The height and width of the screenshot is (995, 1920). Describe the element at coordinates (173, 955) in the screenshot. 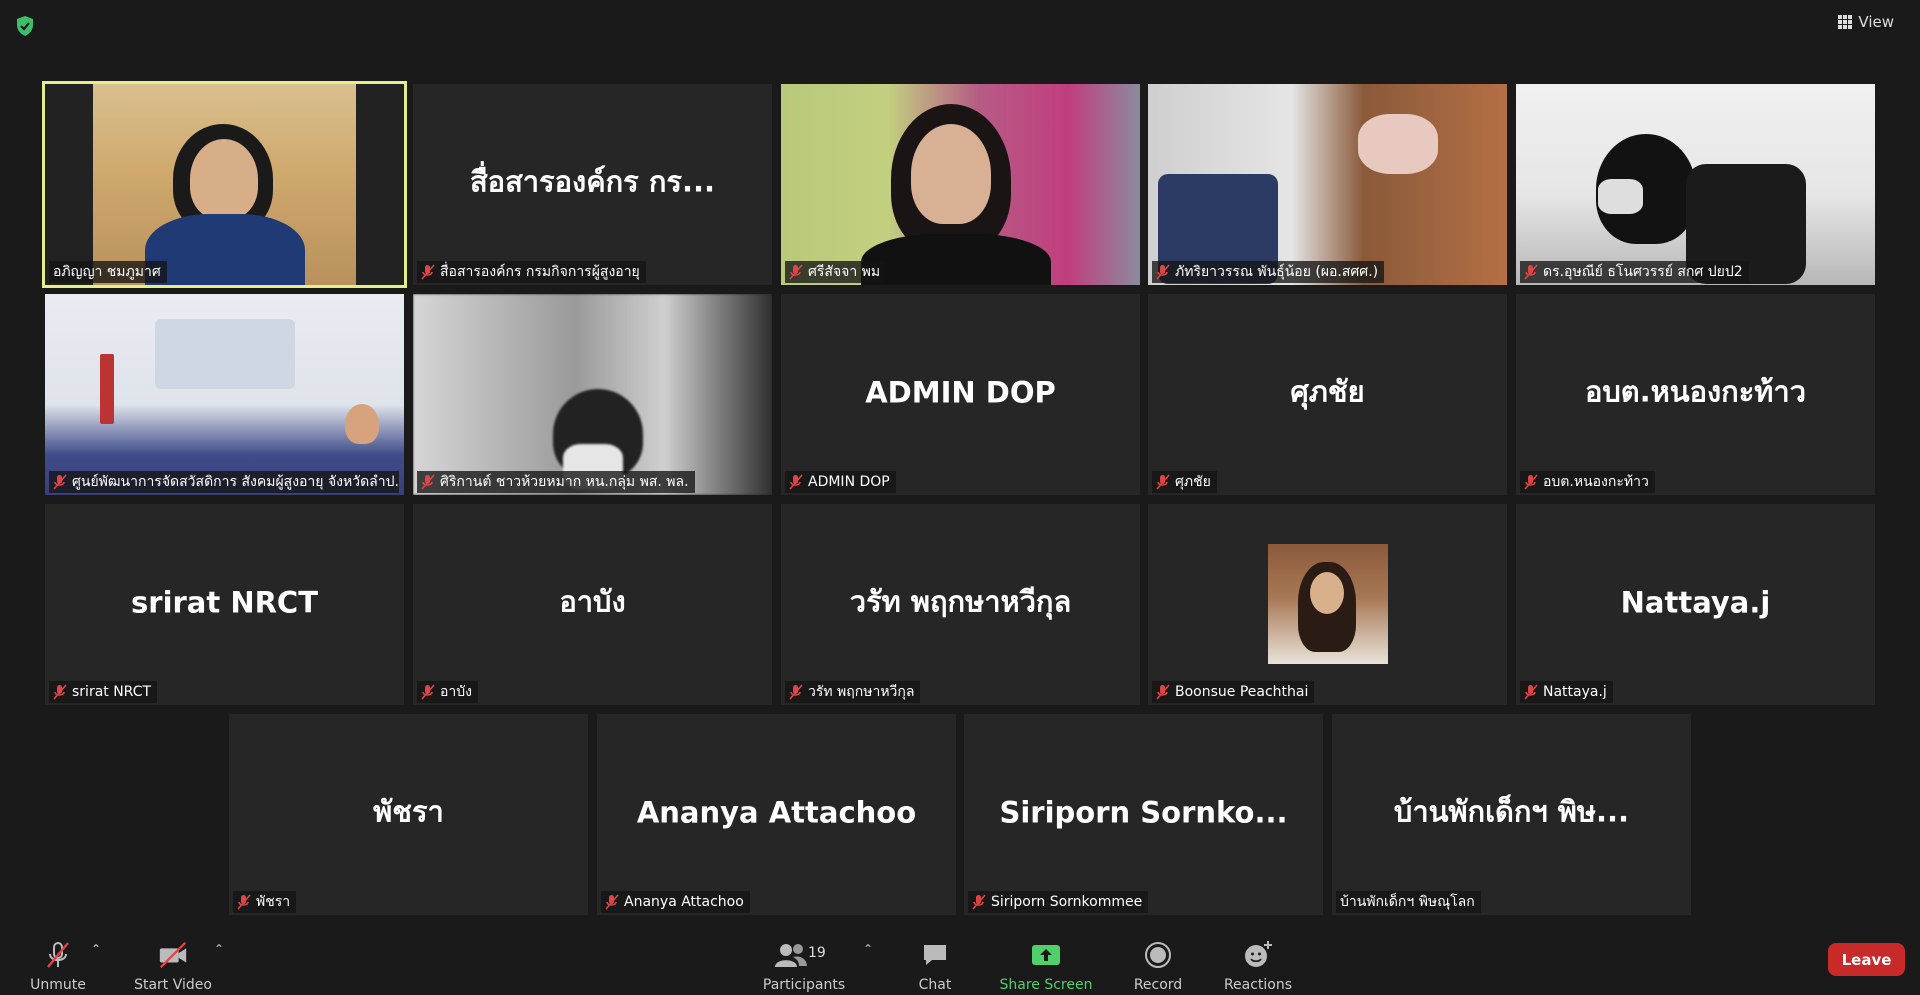

I see `camera-off-icon` at that location.